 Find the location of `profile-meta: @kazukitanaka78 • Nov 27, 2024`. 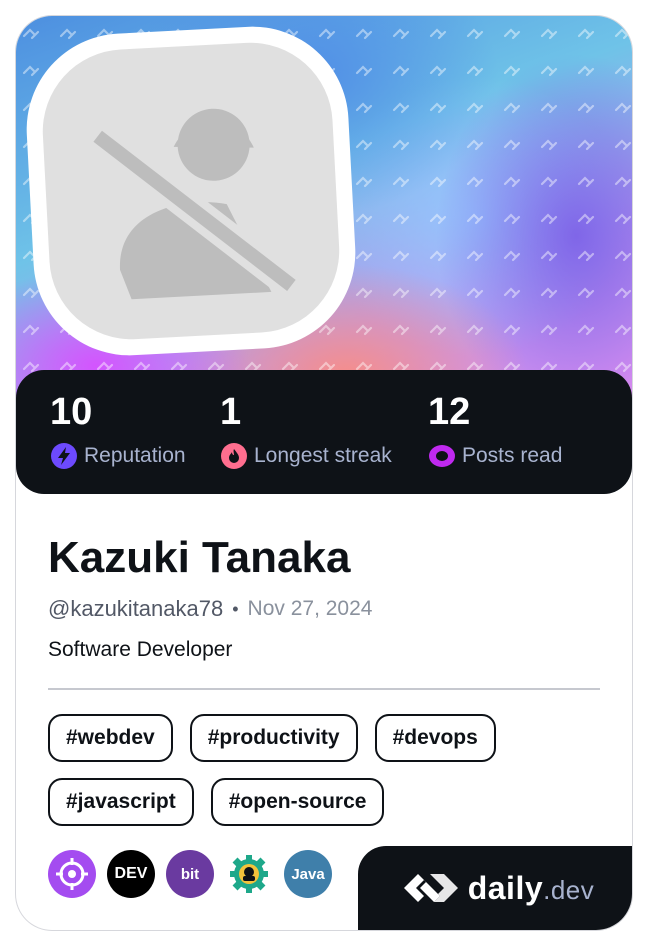

profile-meta: @kazukitanaka78 • Nov 27, 2024 is located at coordinates (210, 609).